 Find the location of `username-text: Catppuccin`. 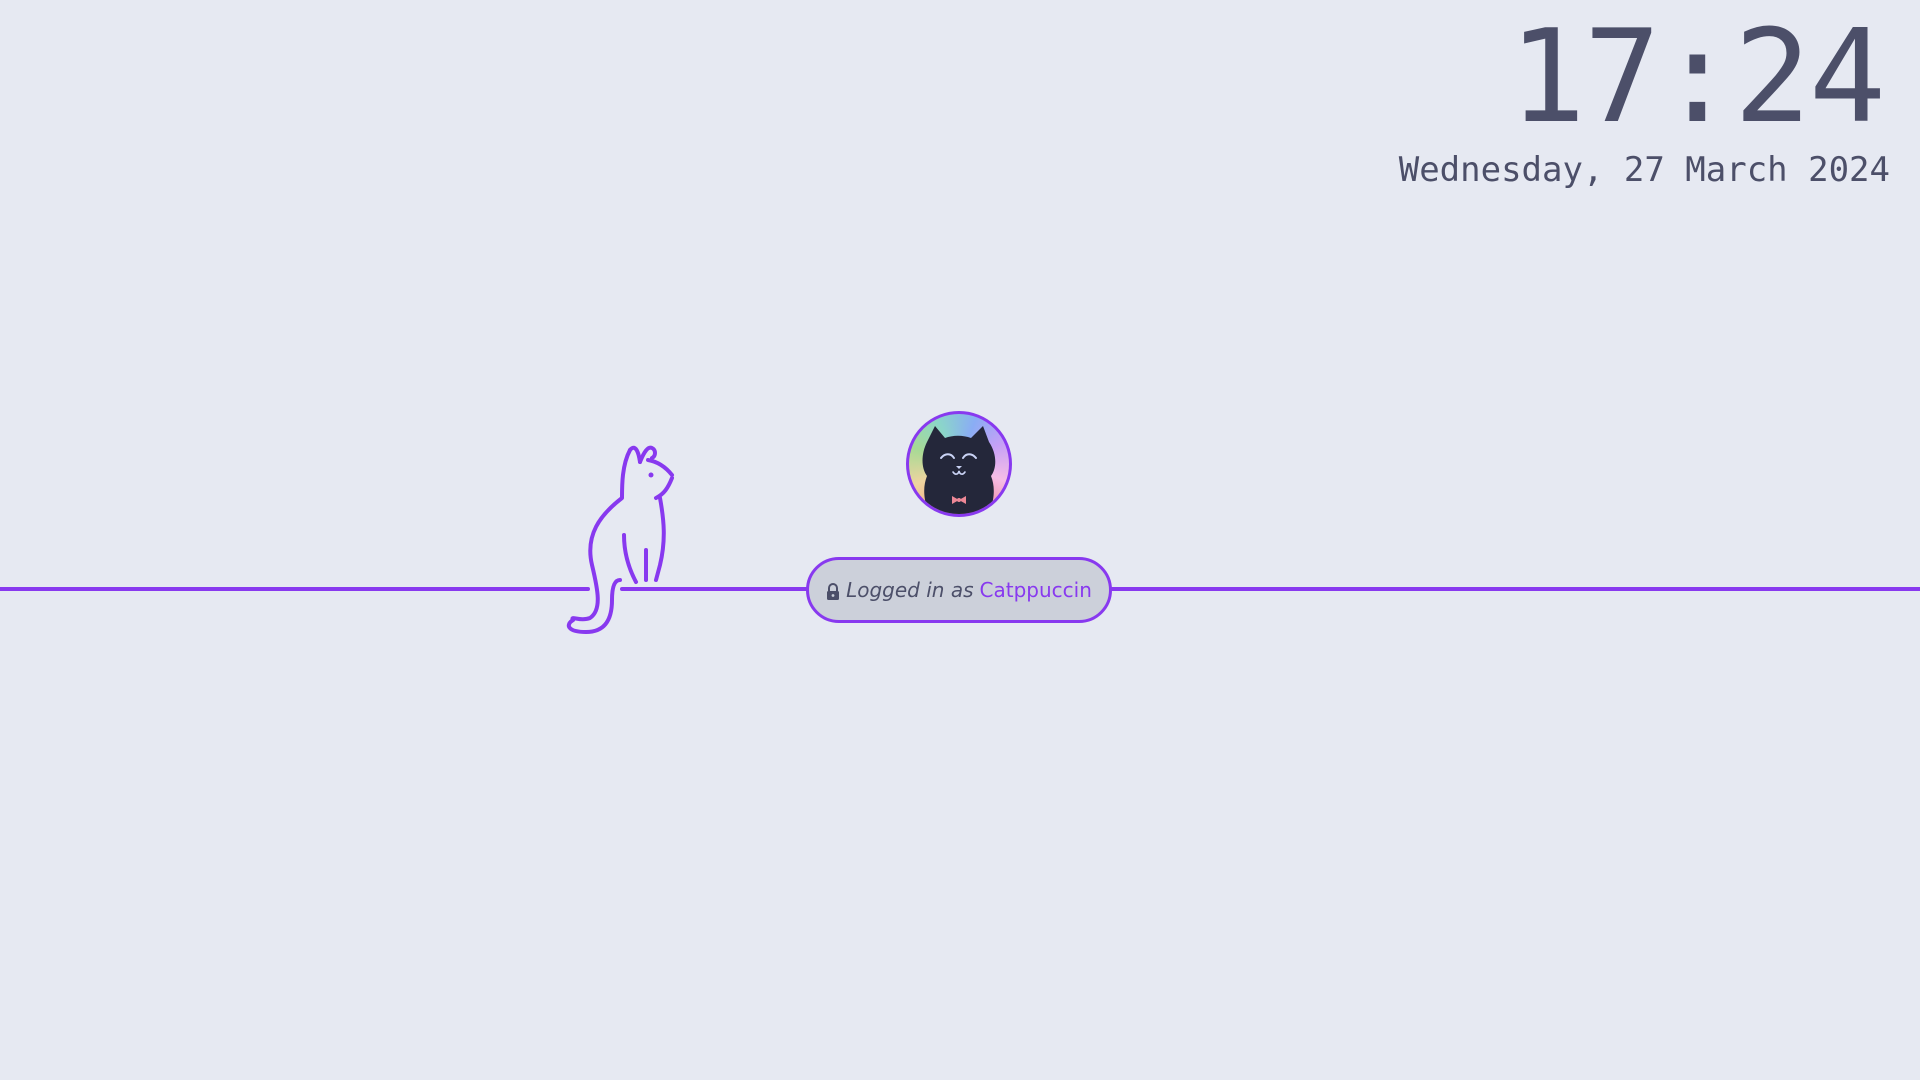

username-text: Catppuccin is located at coordinates (1035, 590).